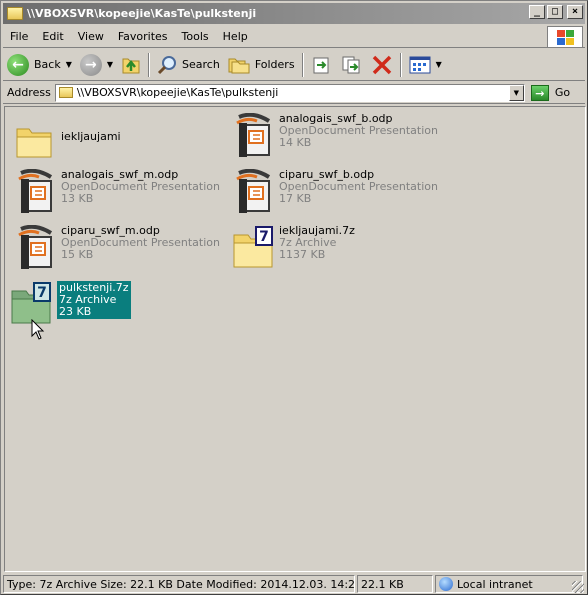 The image size is (588, 595). Describe the element at coordinates (75, 311) in the screenshot. I see `file-size: 23 KB` at that location.